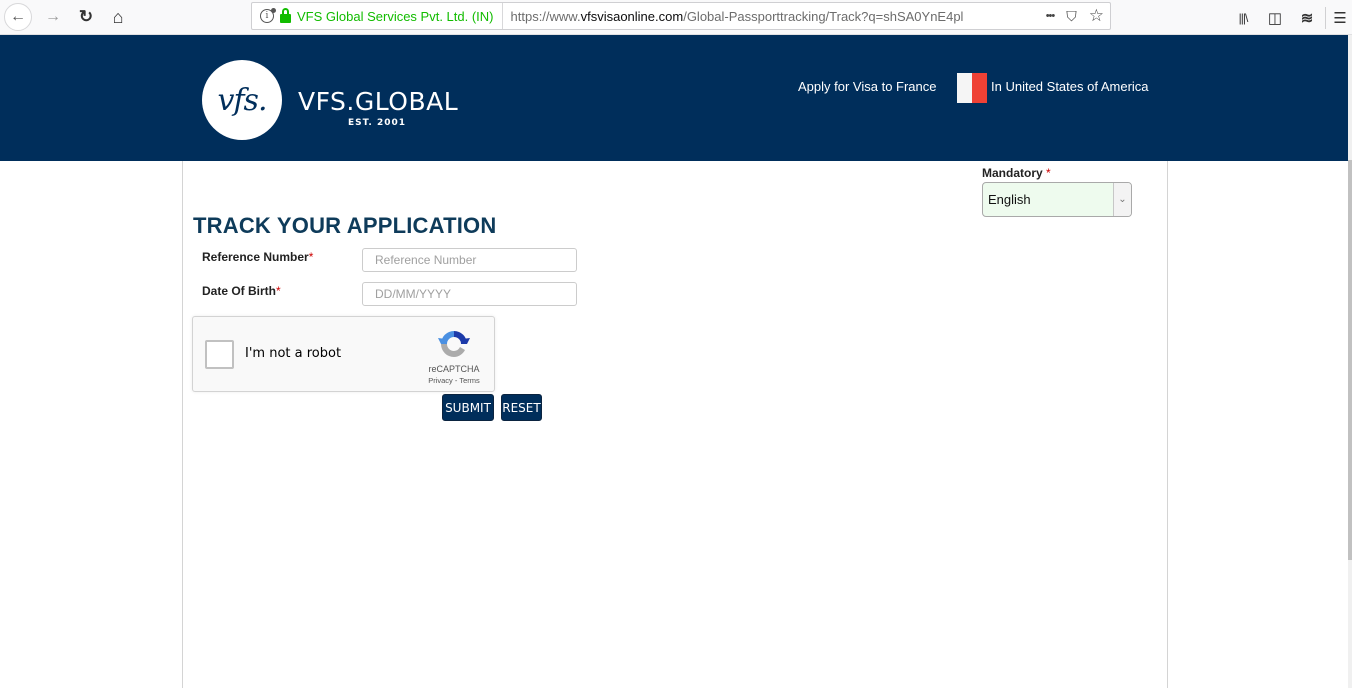  What do you see at coordinates (1051, 16) in the screenshot?
I see `page-actions-icon: •••` at bounding box center [1051, 16].